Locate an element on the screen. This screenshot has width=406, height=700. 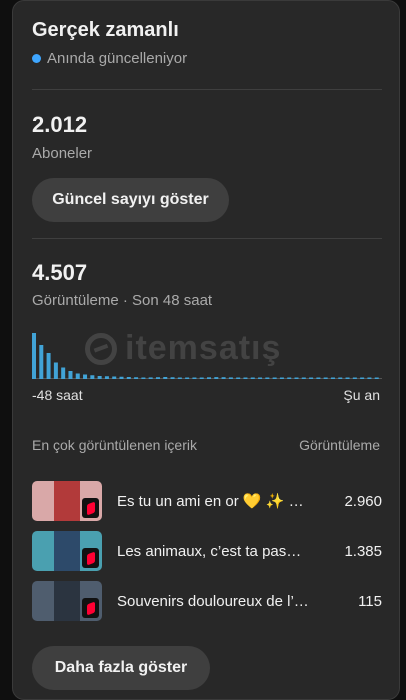
top-content-views-header: Görüntüleme is located at coordinates (339, 445).